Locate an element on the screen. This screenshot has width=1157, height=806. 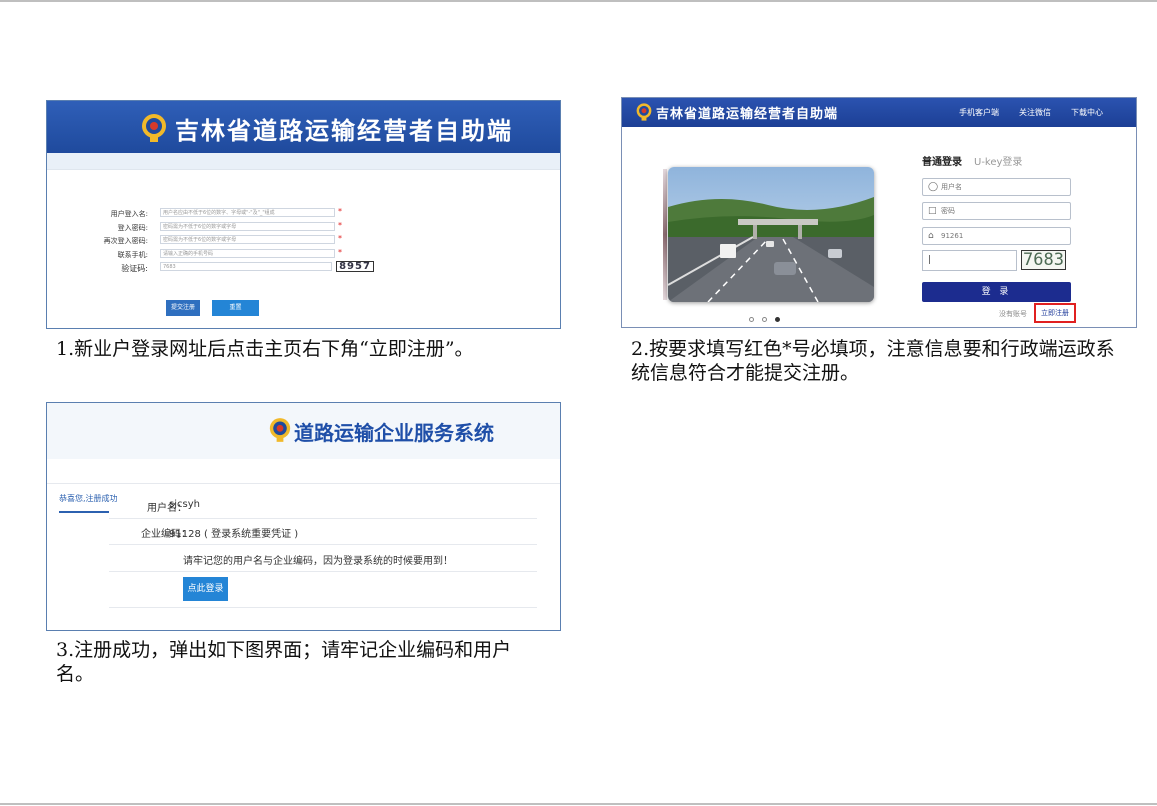
highway-photo is located at coordinates (771, 234).